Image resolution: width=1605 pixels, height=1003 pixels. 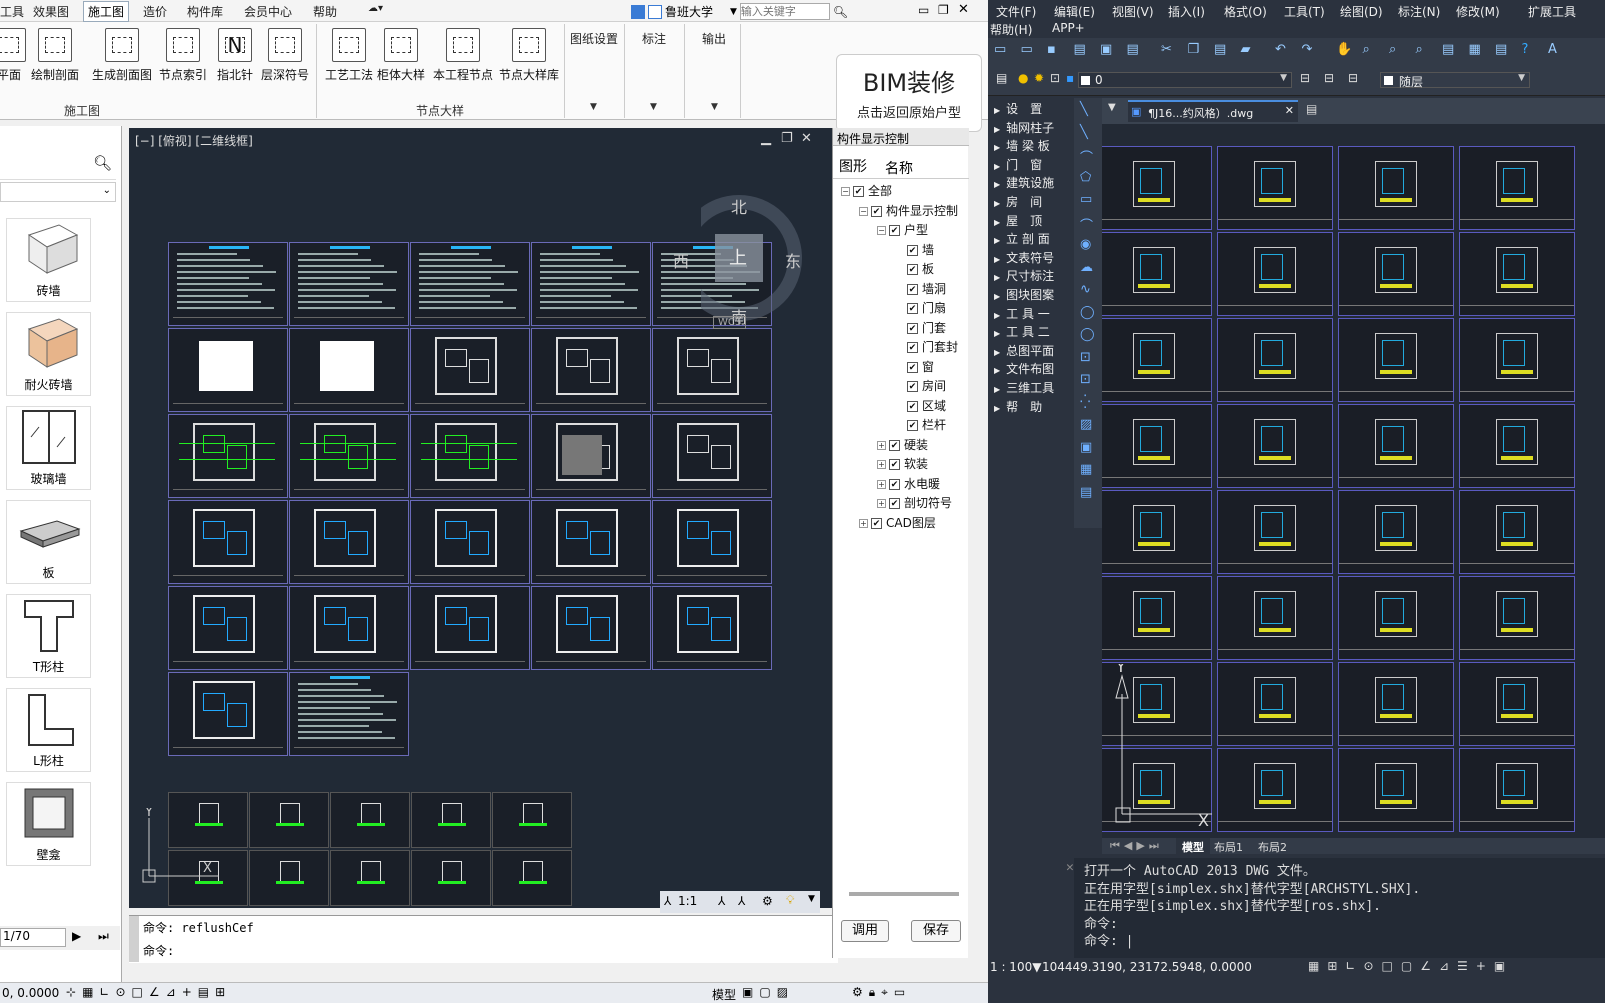 I want to click on restore-icon: ❐, so click(x=943, y=10).